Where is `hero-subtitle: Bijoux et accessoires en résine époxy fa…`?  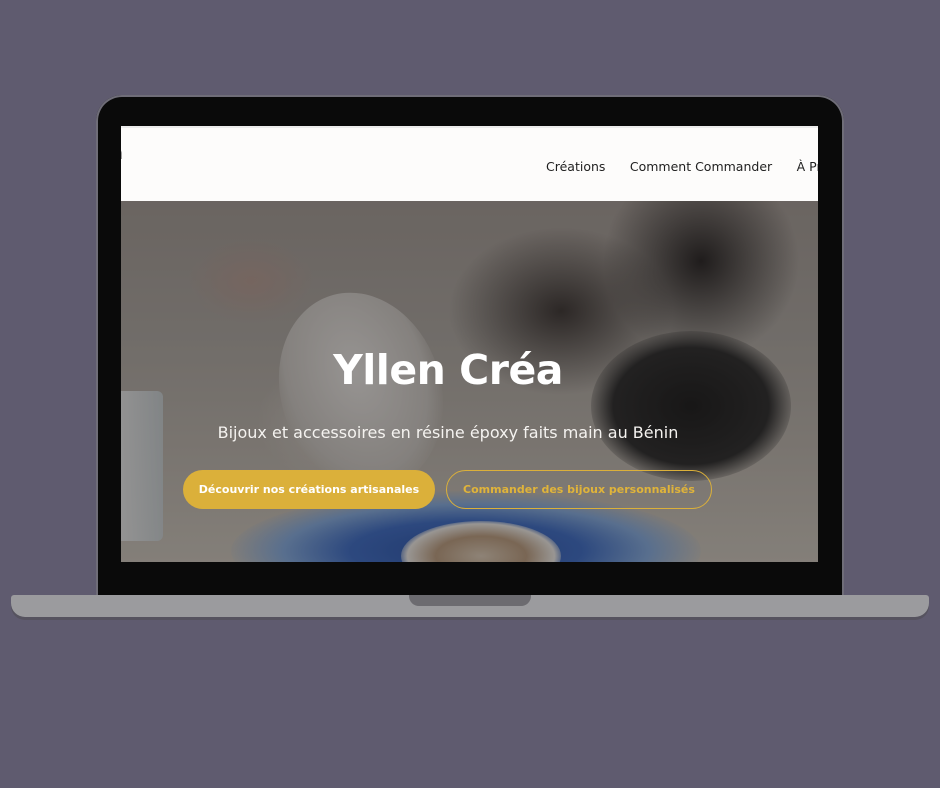
hero-subtitle: Bijoux et accessoires en résine époxy fa… is located at coordinates (448, 432).